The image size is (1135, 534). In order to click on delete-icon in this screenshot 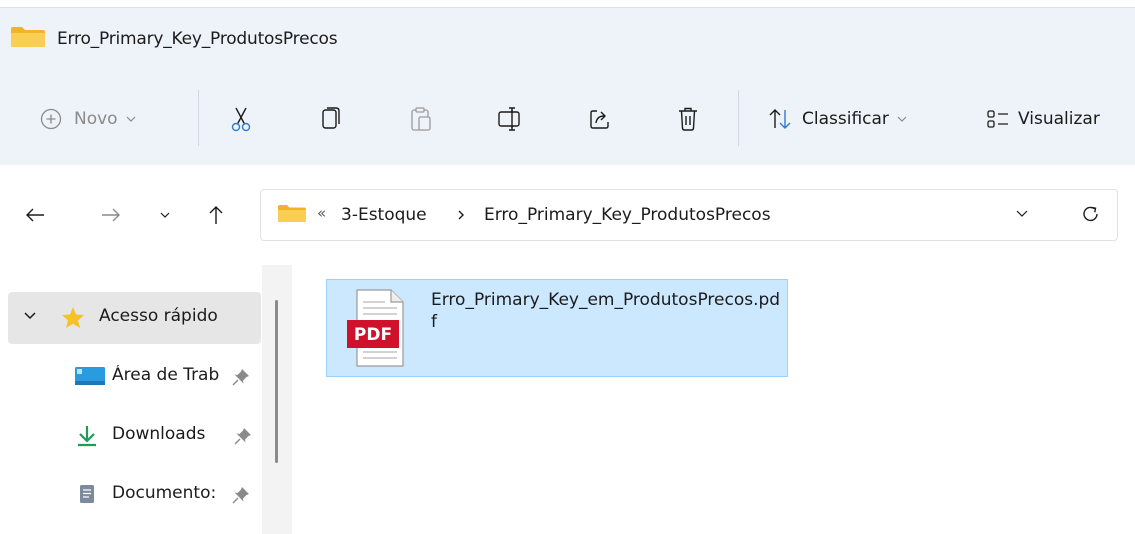, I will do `click(688, 119)`.